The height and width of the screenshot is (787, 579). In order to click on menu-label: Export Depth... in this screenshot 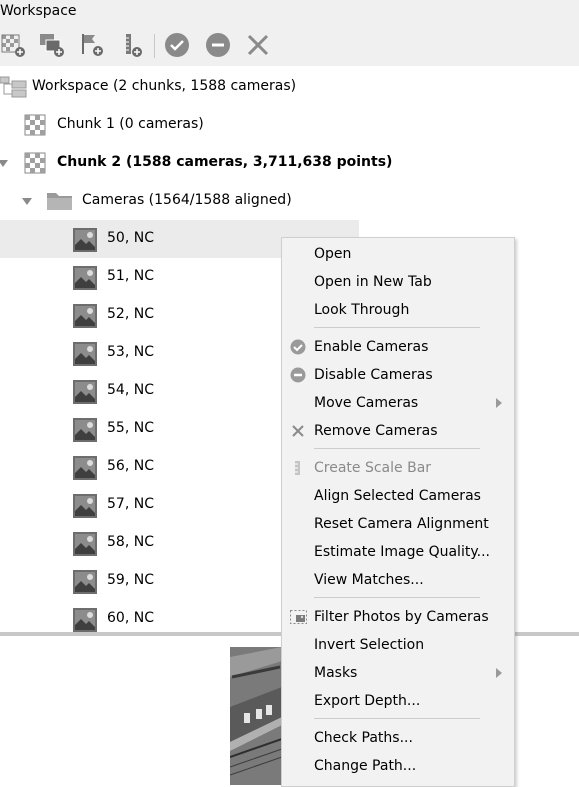, I will do `click(367, 701)`.